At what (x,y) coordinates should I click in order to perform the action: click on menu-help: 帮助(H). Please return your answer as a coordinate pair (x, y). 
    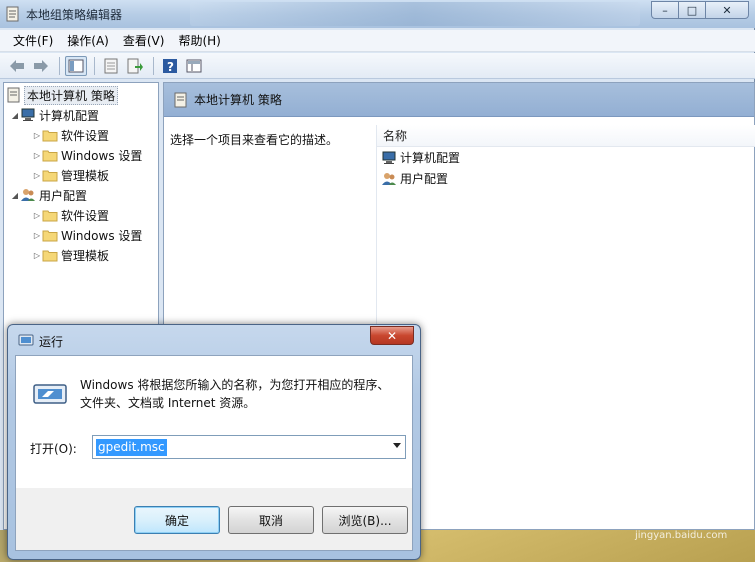
    Looking at the image, I should click on (199, 41).